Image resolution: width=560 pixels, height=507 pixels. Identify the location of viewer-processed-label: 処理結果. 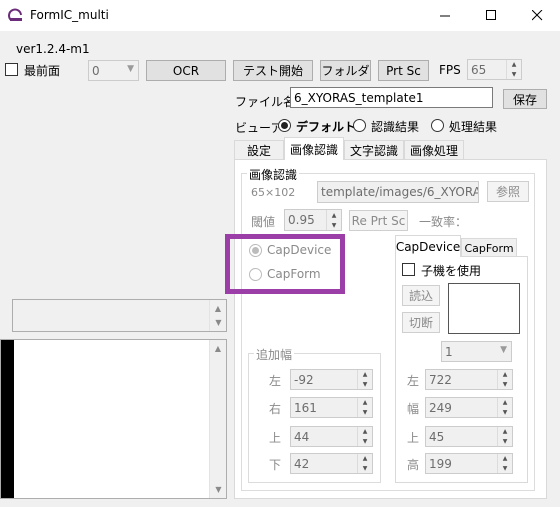
(473, 127).